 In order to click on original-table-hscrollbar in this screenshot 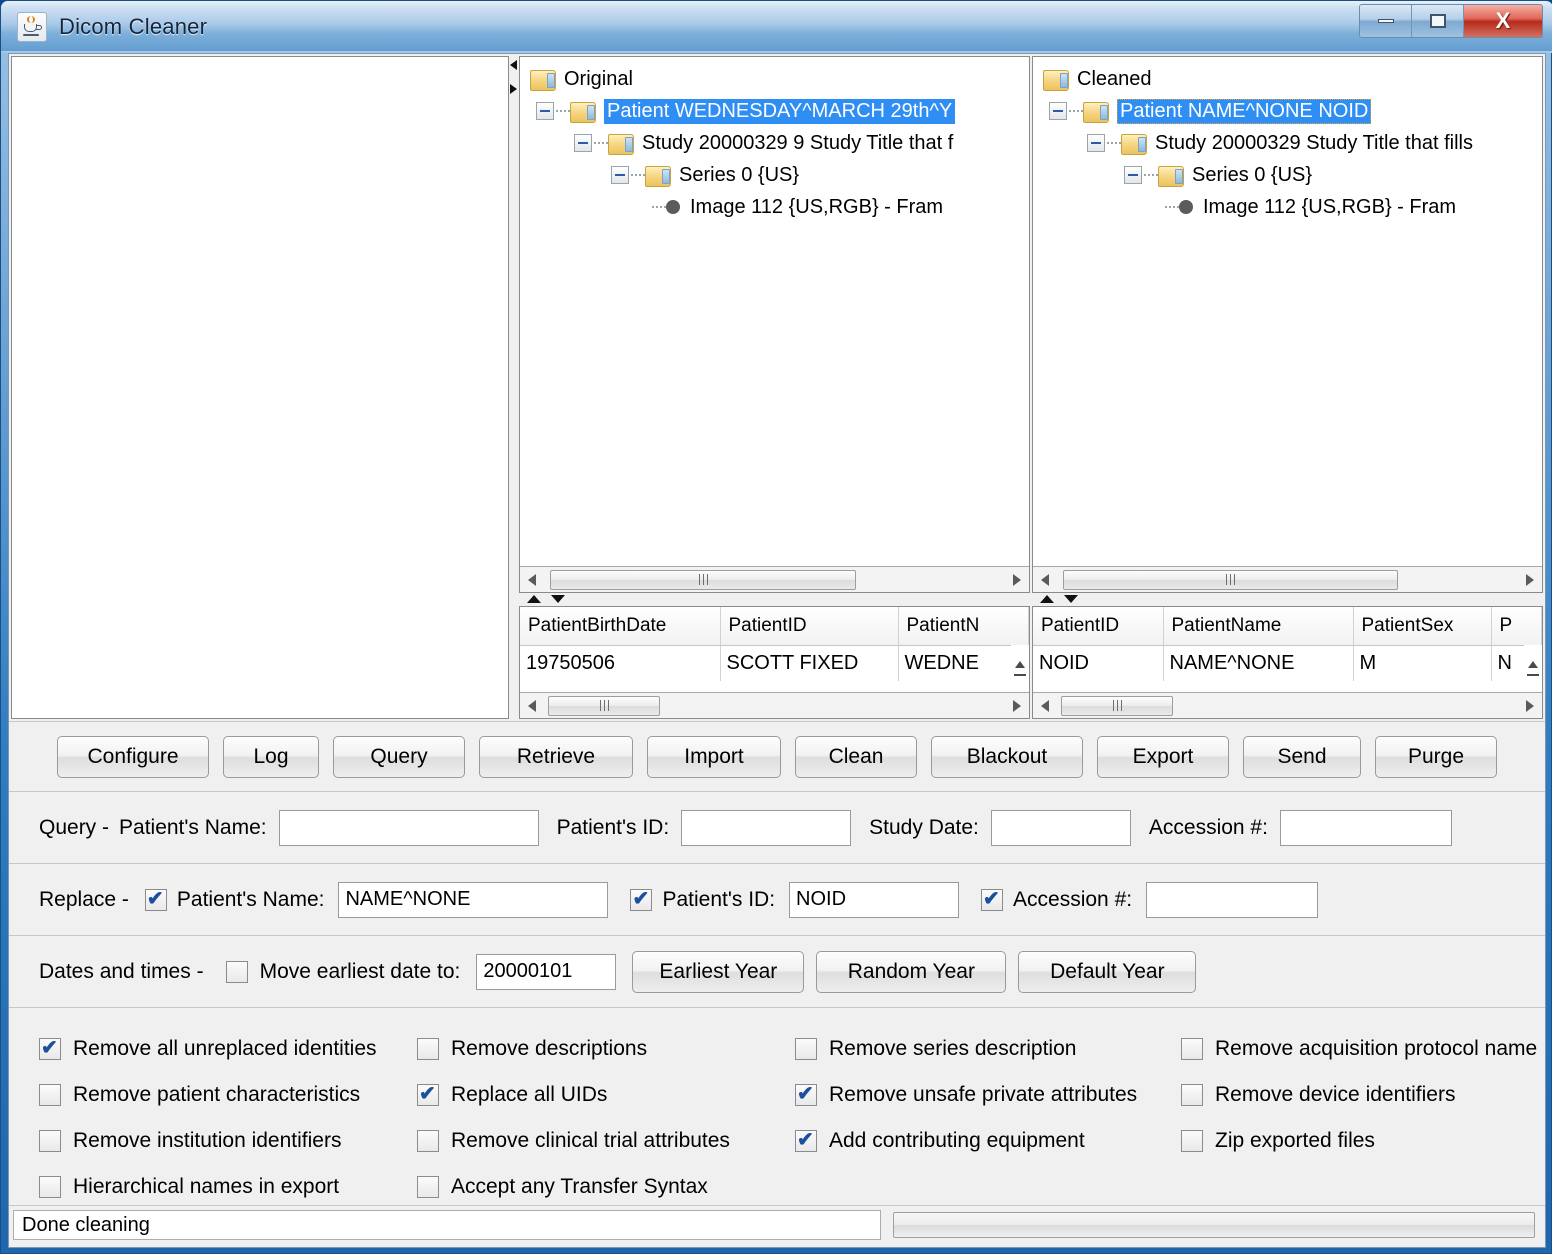, I will do `click(774, 705)`.